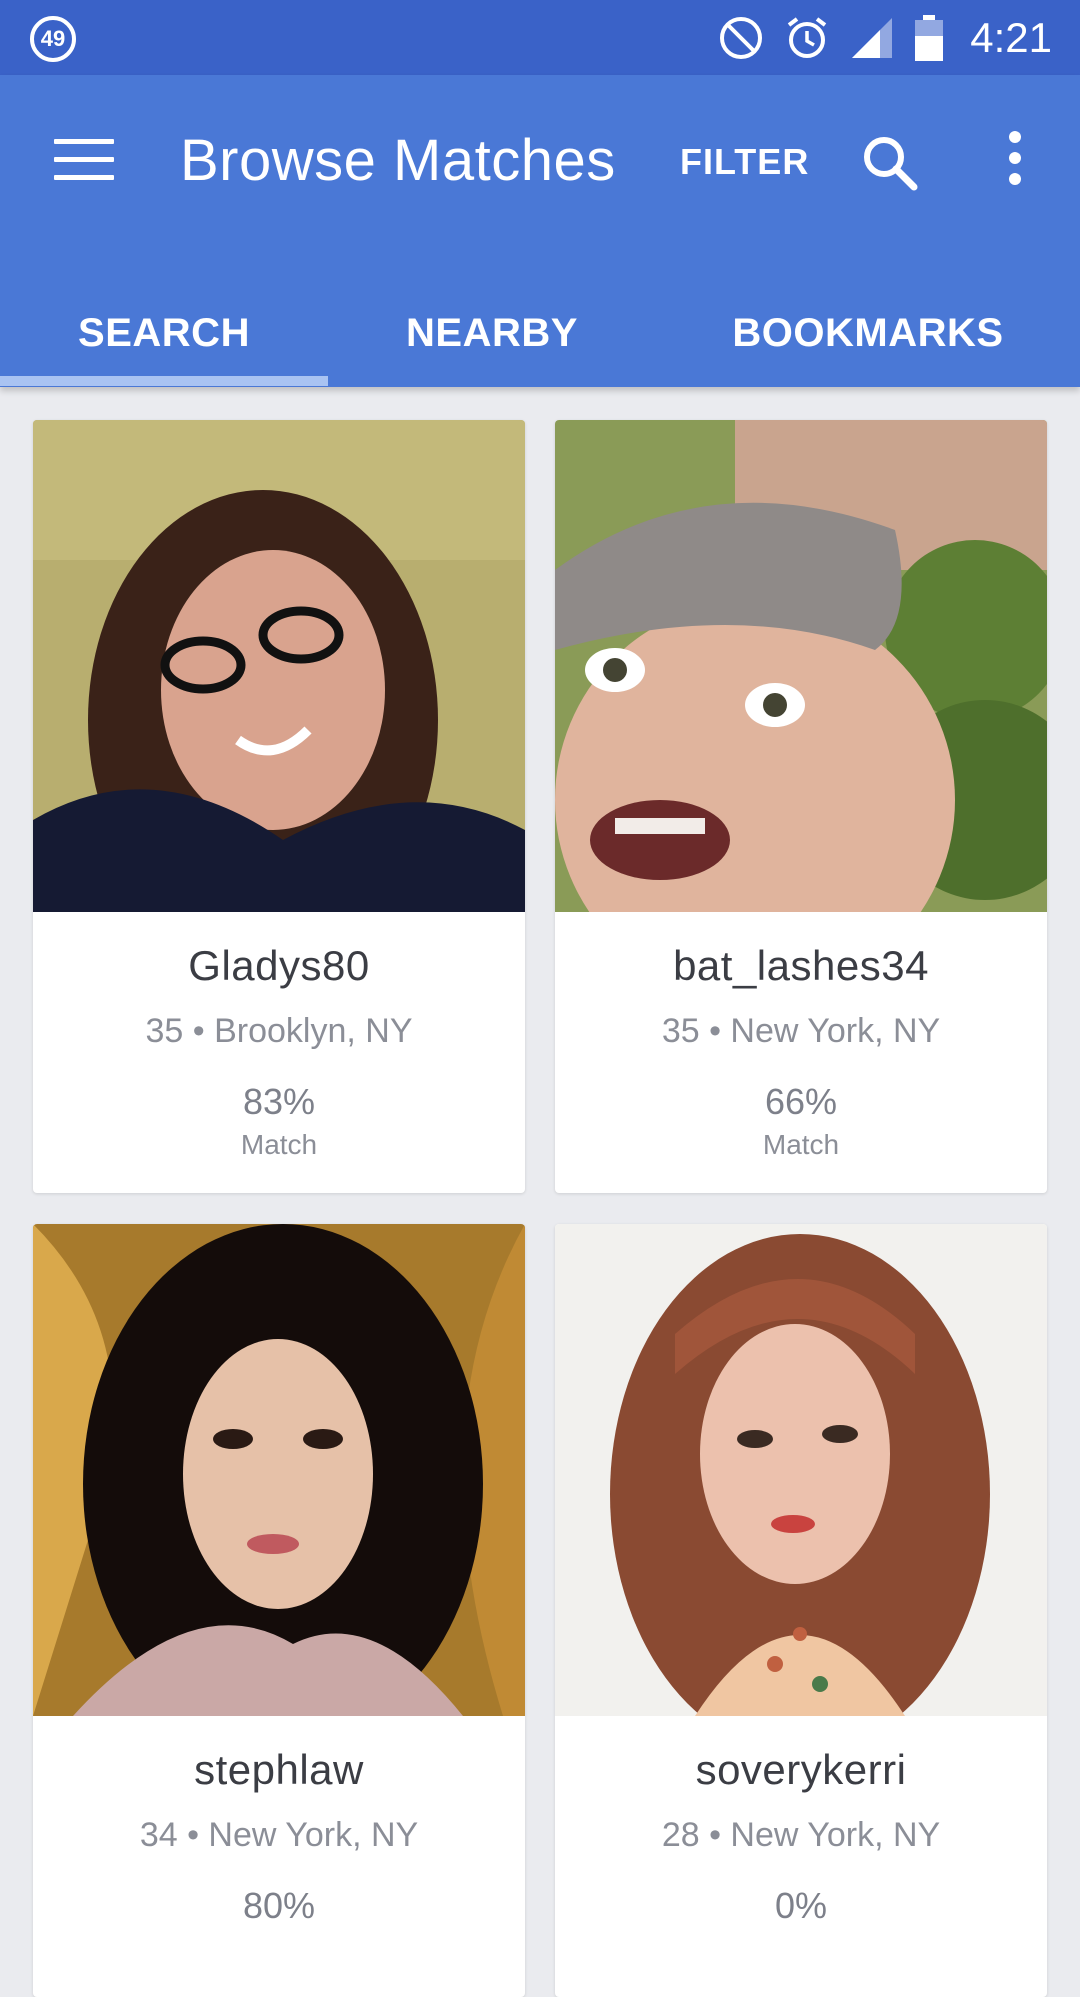 This screenshot has height=1997, width=1080. What do you see at coordinates (279, 1031) in the screenshot?
I see `profile-age-location: 35 • Brooklyn, NY` at bounding box center [279, 1031].